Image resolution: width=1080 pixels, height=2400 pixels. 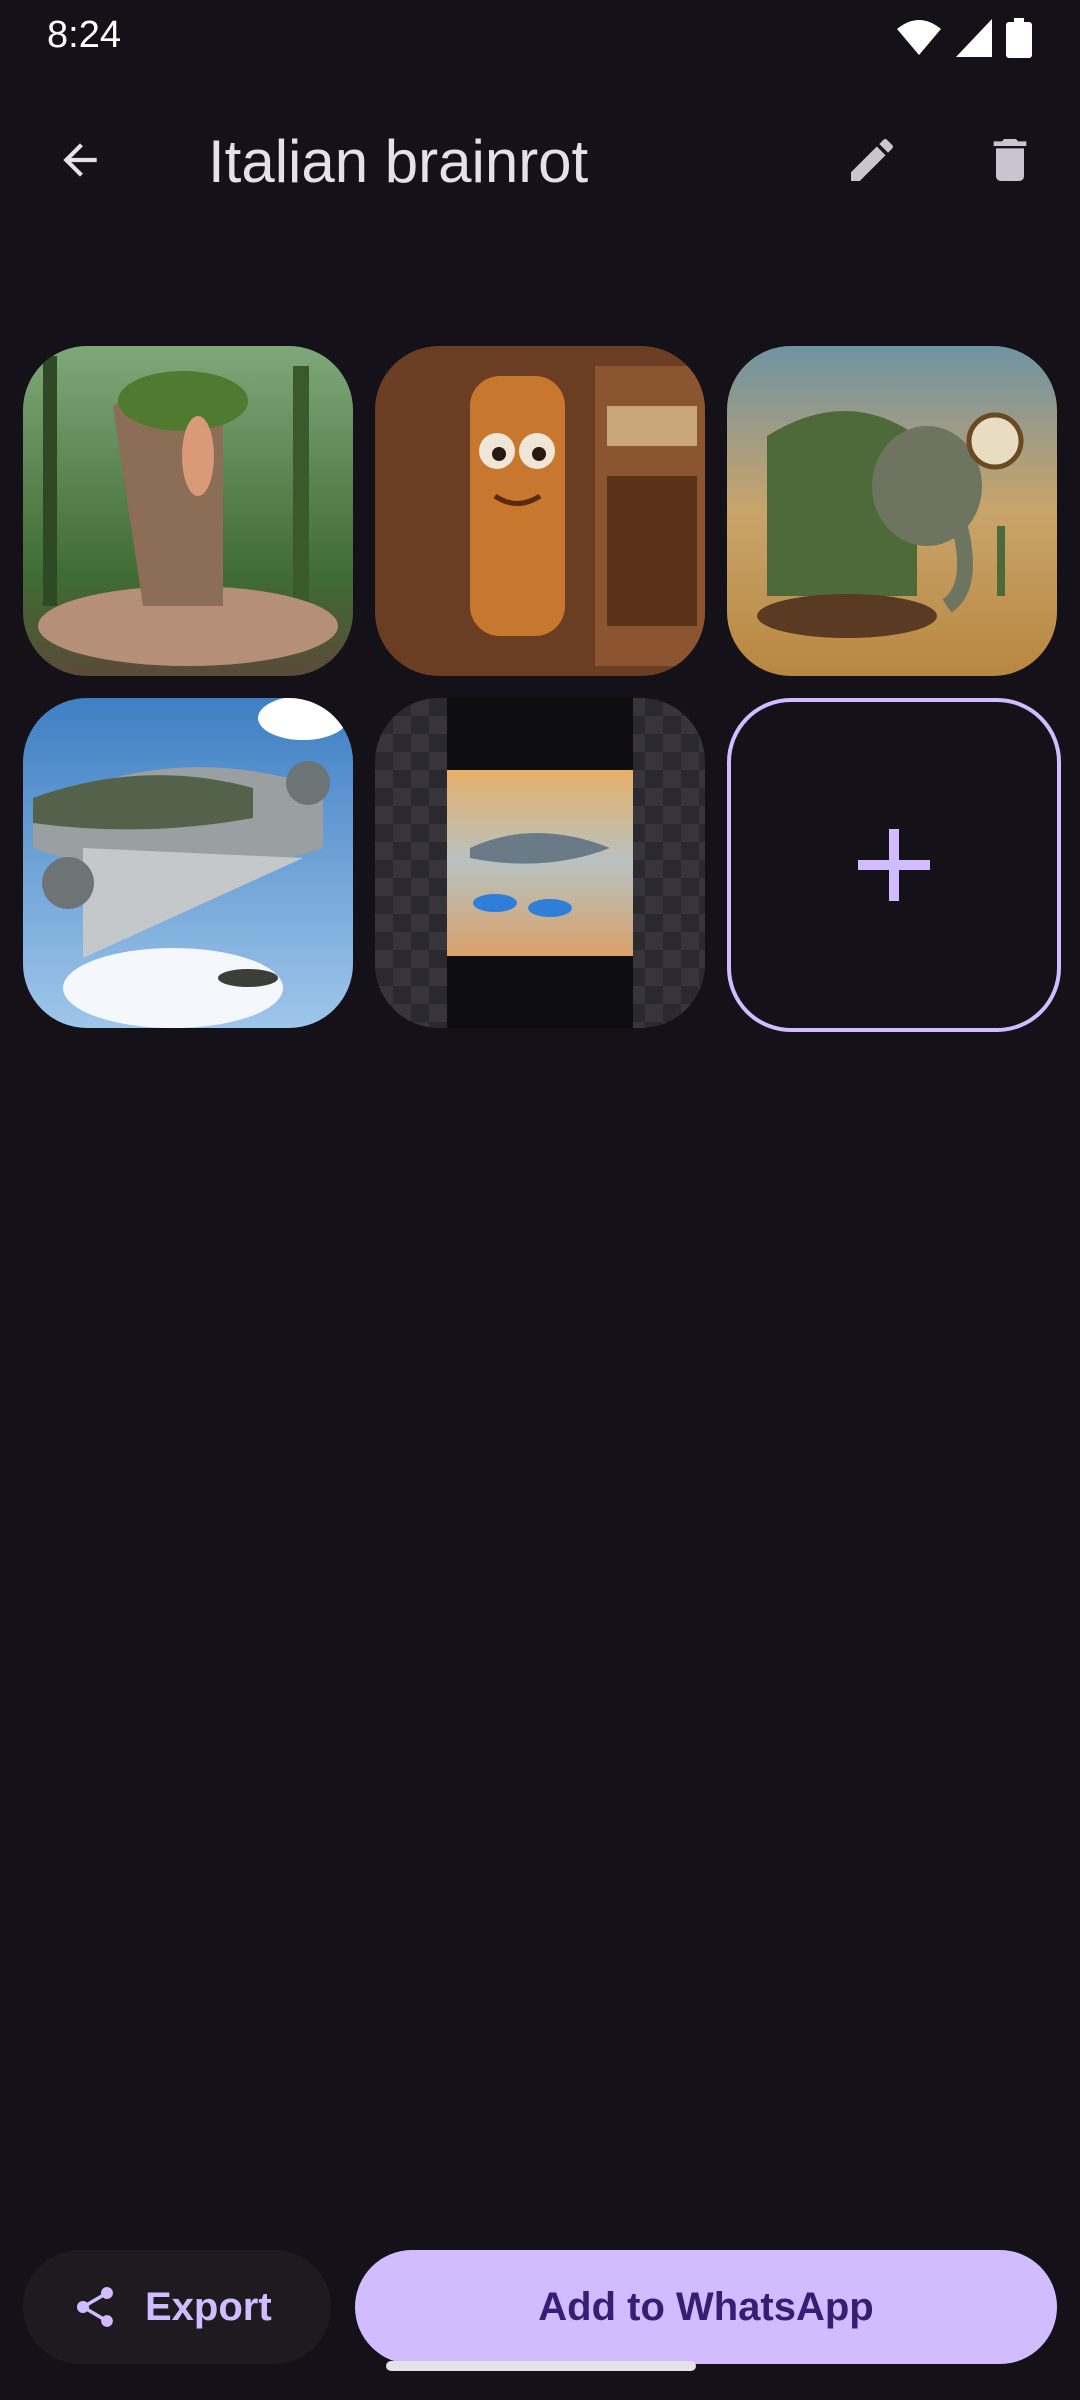 I want to click on export-button: Export, so click(x=177, y=2307).